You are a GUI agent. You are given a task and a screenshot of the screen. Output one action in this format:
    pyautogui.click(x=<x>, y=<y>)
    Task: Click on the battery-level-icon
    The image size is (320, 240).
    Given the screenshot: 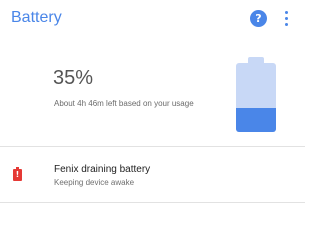 What is the action you would take?
    pyautogui.click(x=256, y=94)
    